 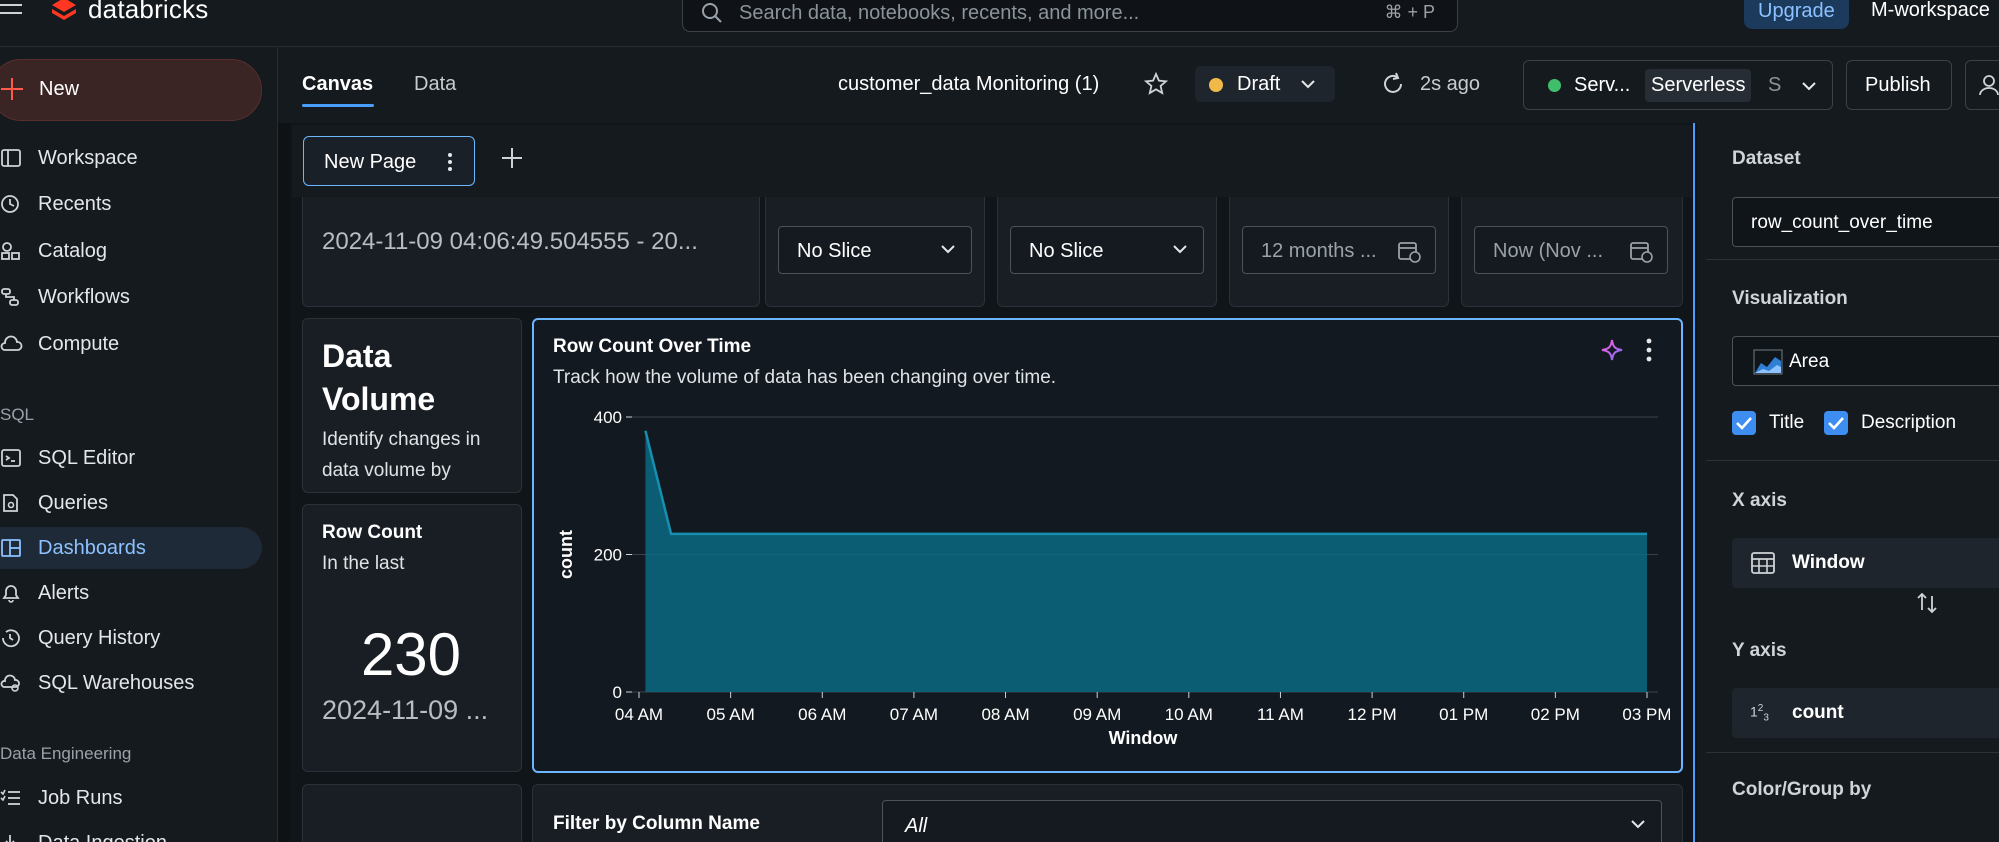 What do you see at coordinates (1865, 713) in the screenshot?
I see `y-axis-field: 123 count` at bounding box center [1865, 713].